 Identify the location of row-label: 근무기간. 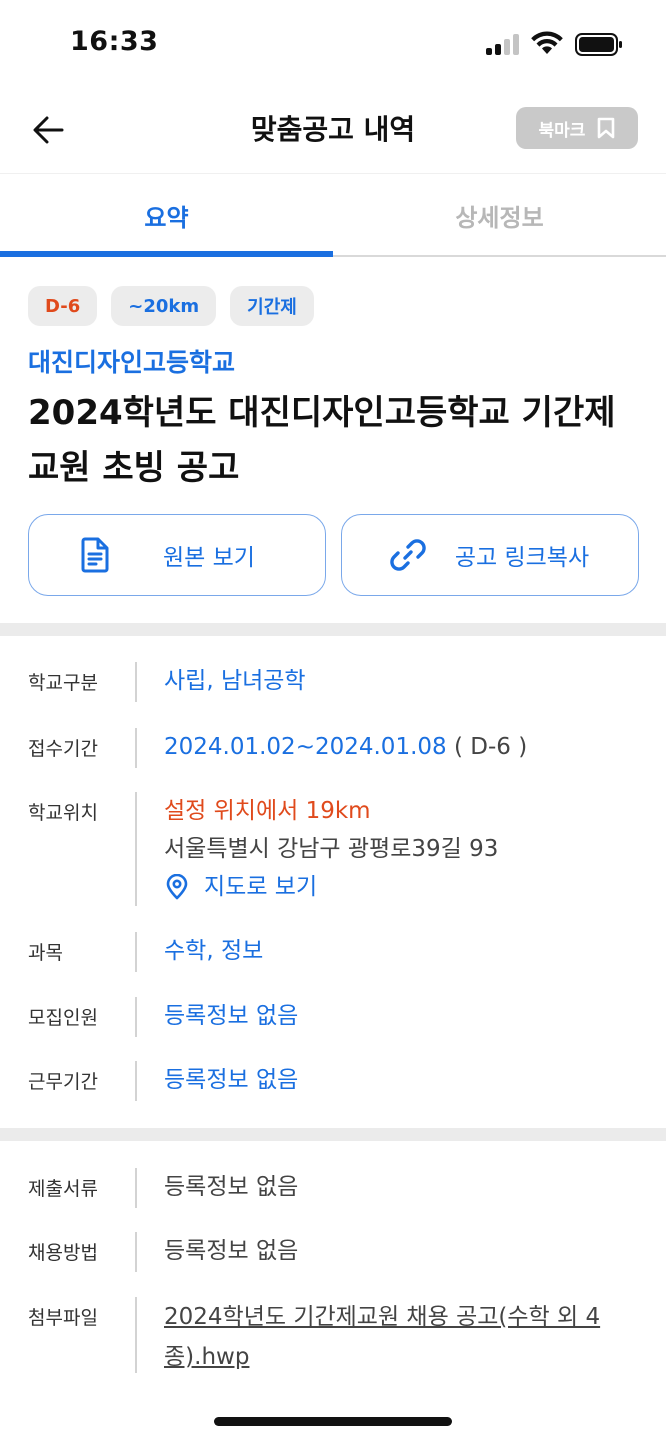
(63, 1082).